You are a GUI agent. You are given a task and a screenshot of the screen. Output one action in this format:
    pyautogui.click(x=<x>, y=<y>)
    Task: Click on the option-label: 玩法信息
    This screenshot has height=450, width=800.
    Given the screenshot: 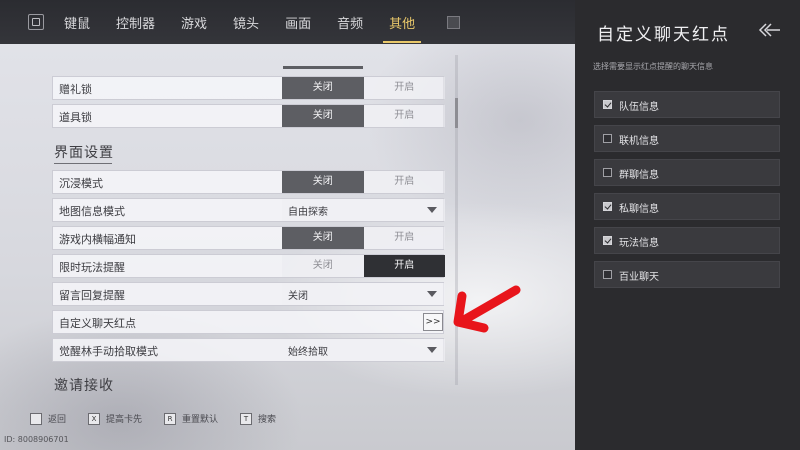 What is the action you would take?
    pyautogui.click(x=639, y=243)
    